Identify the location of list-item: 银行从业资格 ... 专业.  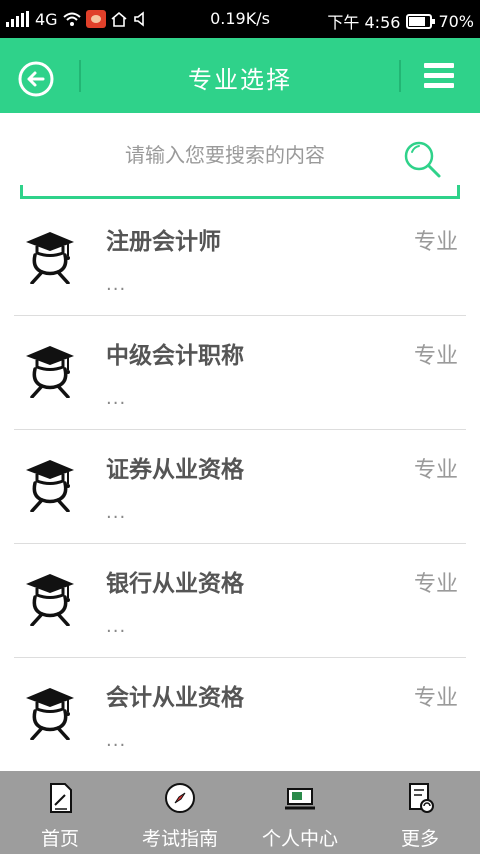
(240, 601).